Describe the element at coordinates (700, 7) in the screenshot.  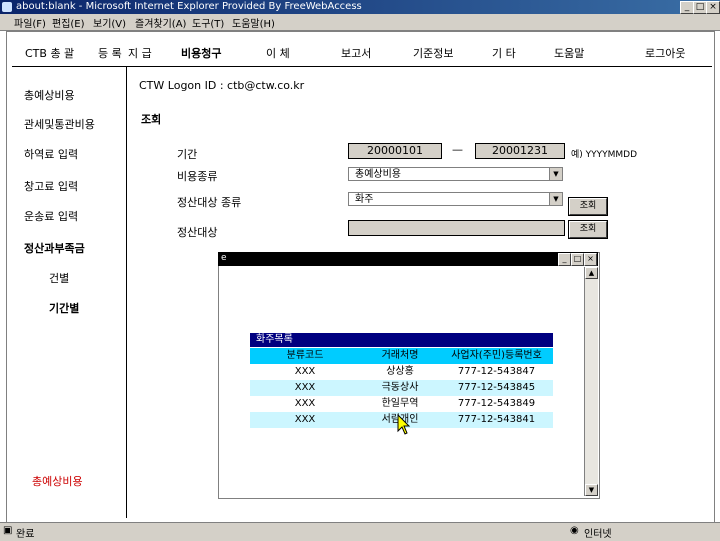
I see `maximize-button: □` at that location.